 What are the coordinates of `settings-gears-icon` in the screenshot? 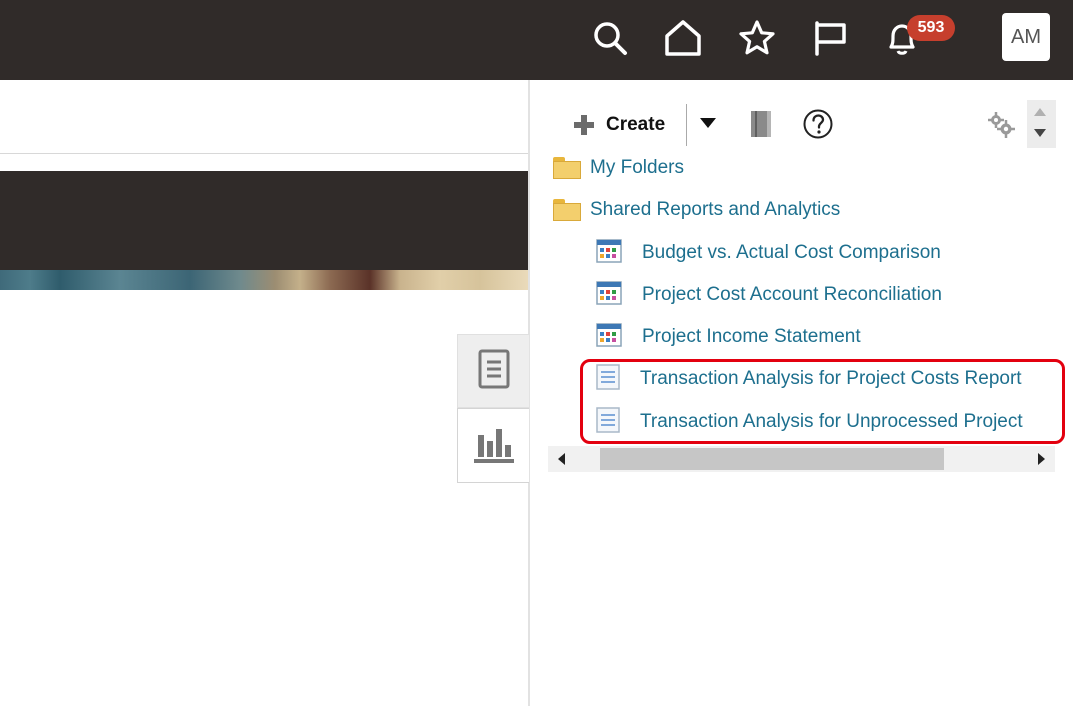 It's located at (1000, 126).